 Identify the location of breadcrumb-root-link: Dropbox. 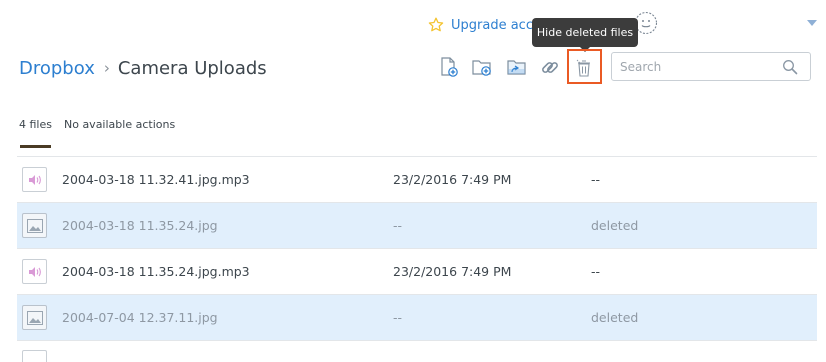
(57, 68).